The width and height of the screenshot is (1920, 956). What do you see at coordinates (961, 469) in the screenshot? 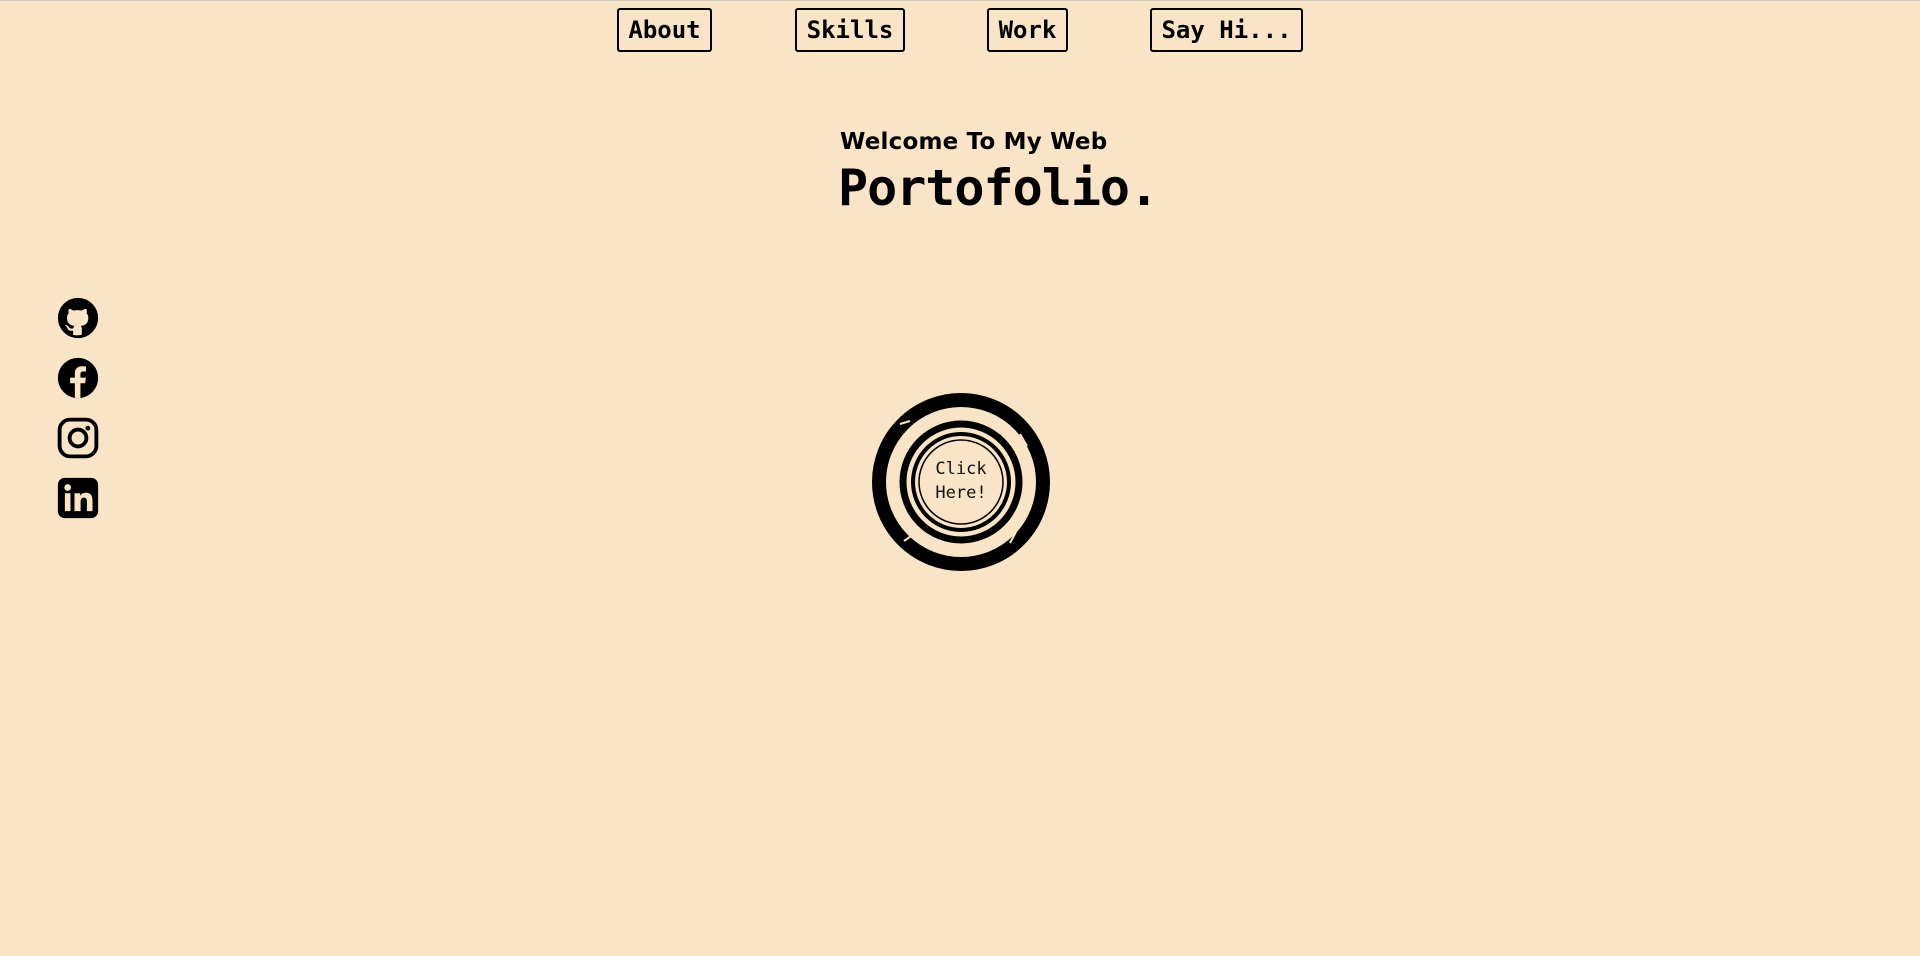
I see `click-here-line-1: Click` at bounding box center [961, 469].